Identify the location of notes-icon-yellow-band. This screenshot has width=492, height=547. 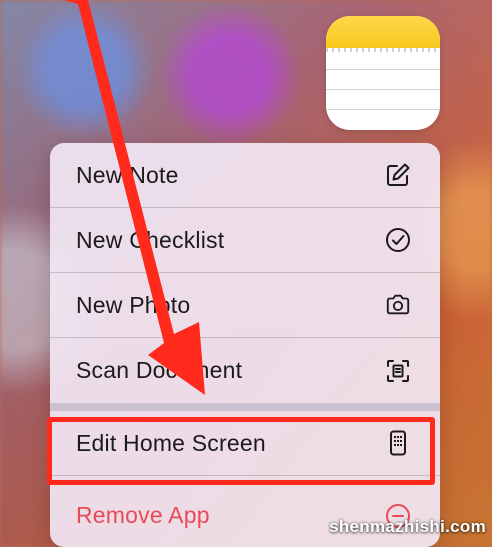
(383, 32).